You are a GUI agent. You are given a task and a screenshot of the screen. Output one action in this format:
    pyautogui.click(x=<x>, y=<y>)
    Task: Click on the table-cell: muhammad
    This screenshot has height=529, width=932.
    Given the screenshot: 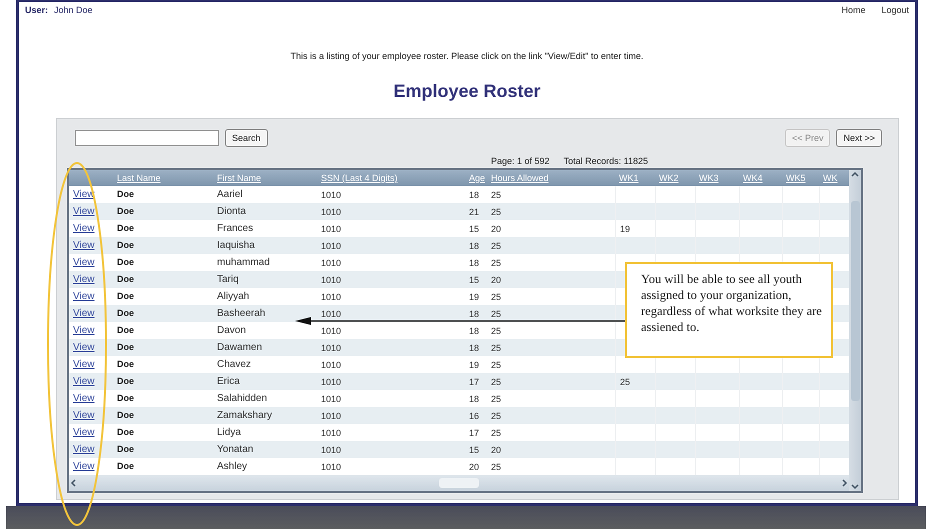 What is the action you would take?
    pyautogui.click(x=243, y=262)
    